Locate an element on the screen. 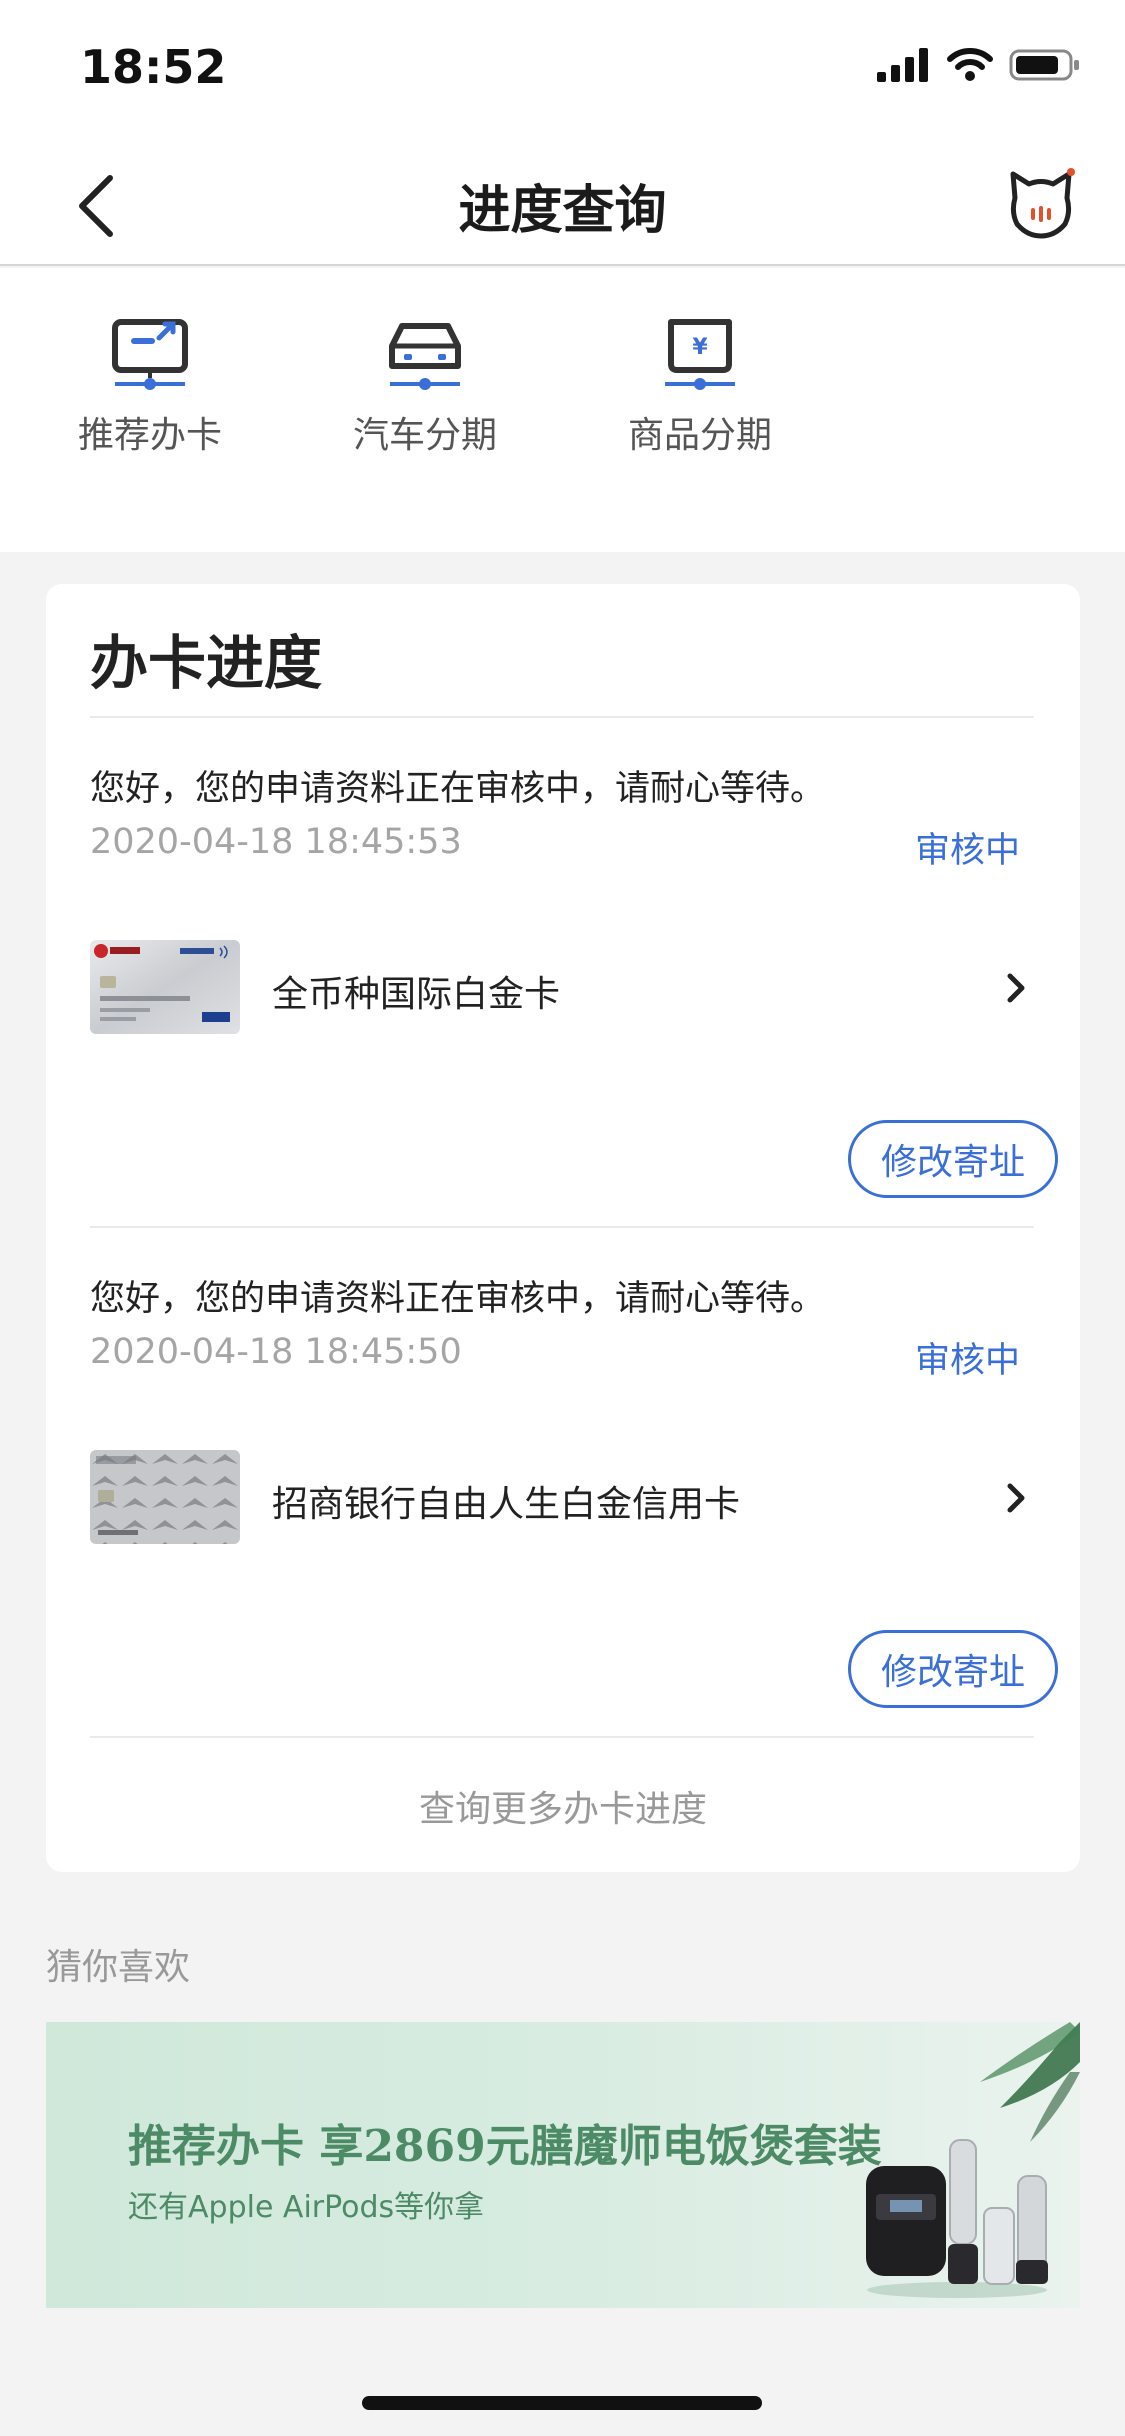  card-name: 招商银行自由人生白金信用卡 is located at coordinates (506, 1501).